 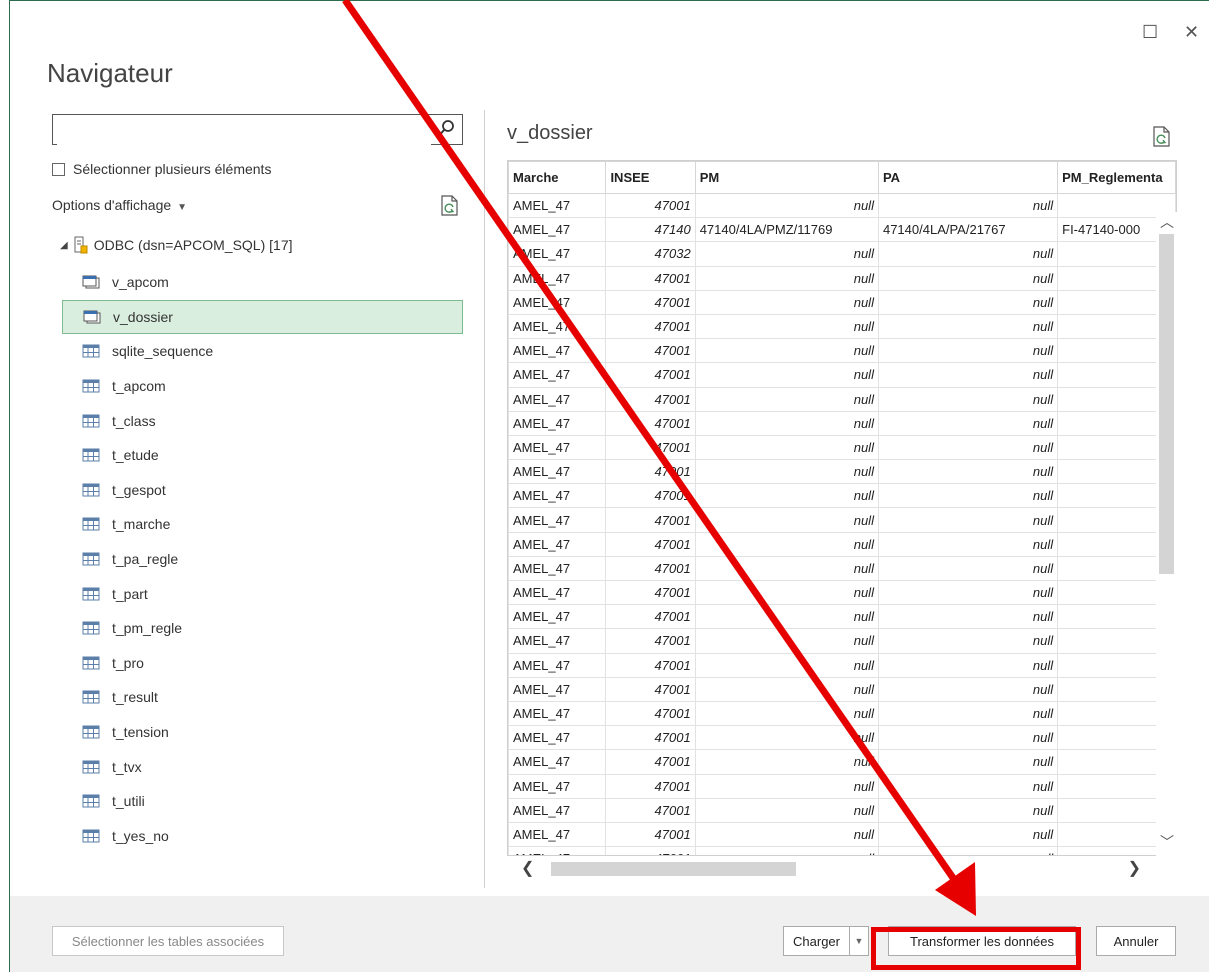 What do you see at coordinates (58, 169) in the screenshot?
I see `multi-select-checkbox` at bounding box center [58, 169].